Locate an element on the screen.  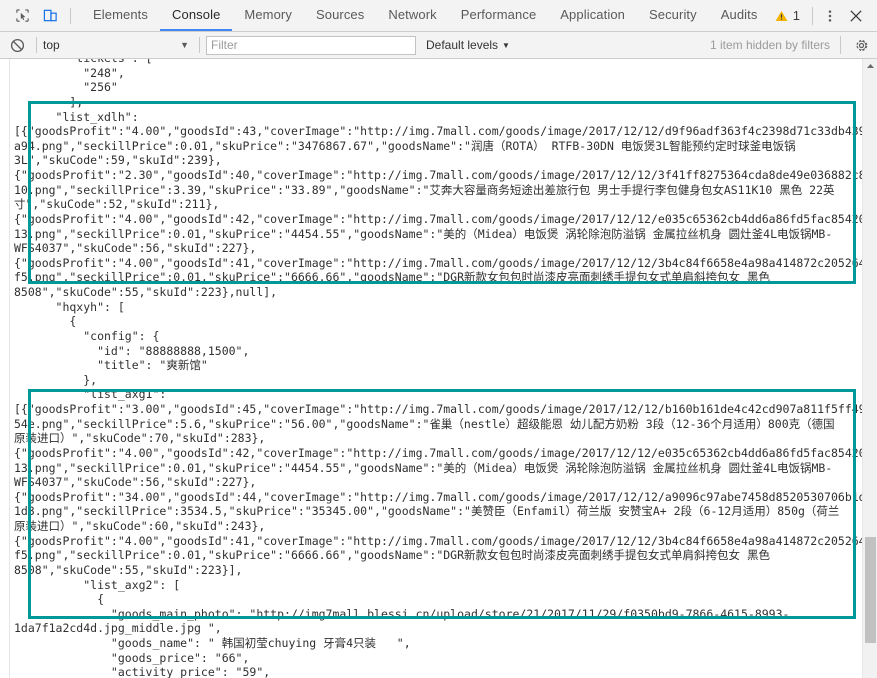
console-gutter is located at coordinates (5, 368).